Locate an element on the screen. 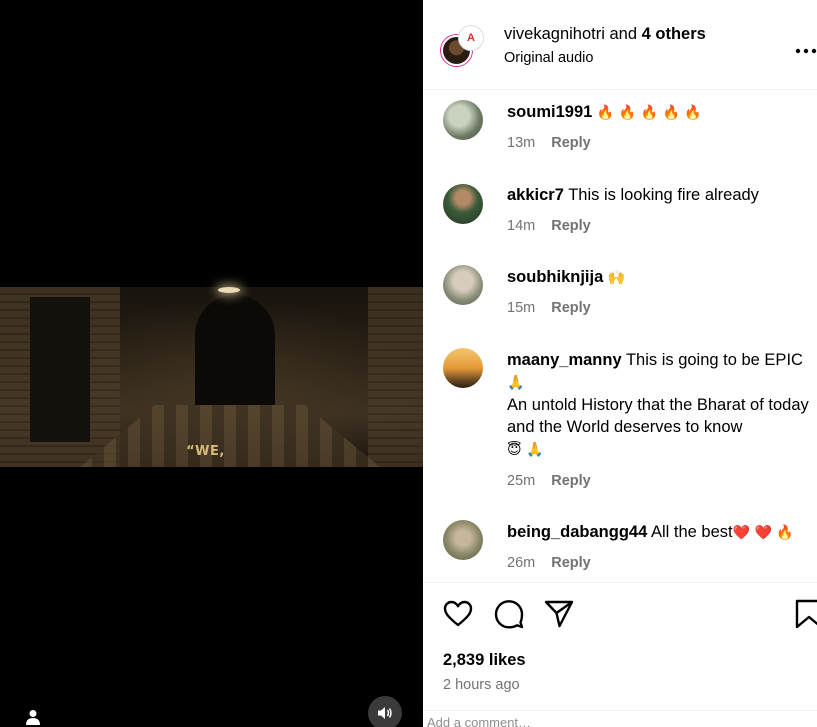  share-button is located at coordinates (559, 614).